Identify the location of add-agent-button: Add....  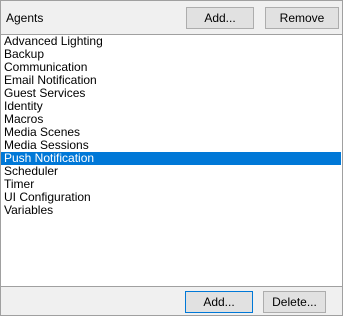
(220, 18).